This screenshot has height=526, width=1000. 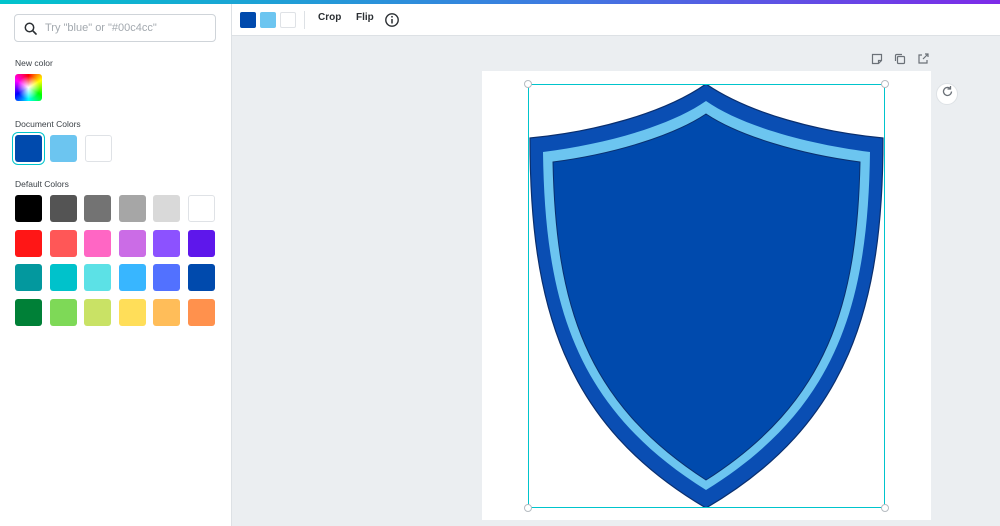 What do you see at coordinates (34, 63) in the screenshot?
I see `new-color-label: New color` at bounding box center [34, 63].